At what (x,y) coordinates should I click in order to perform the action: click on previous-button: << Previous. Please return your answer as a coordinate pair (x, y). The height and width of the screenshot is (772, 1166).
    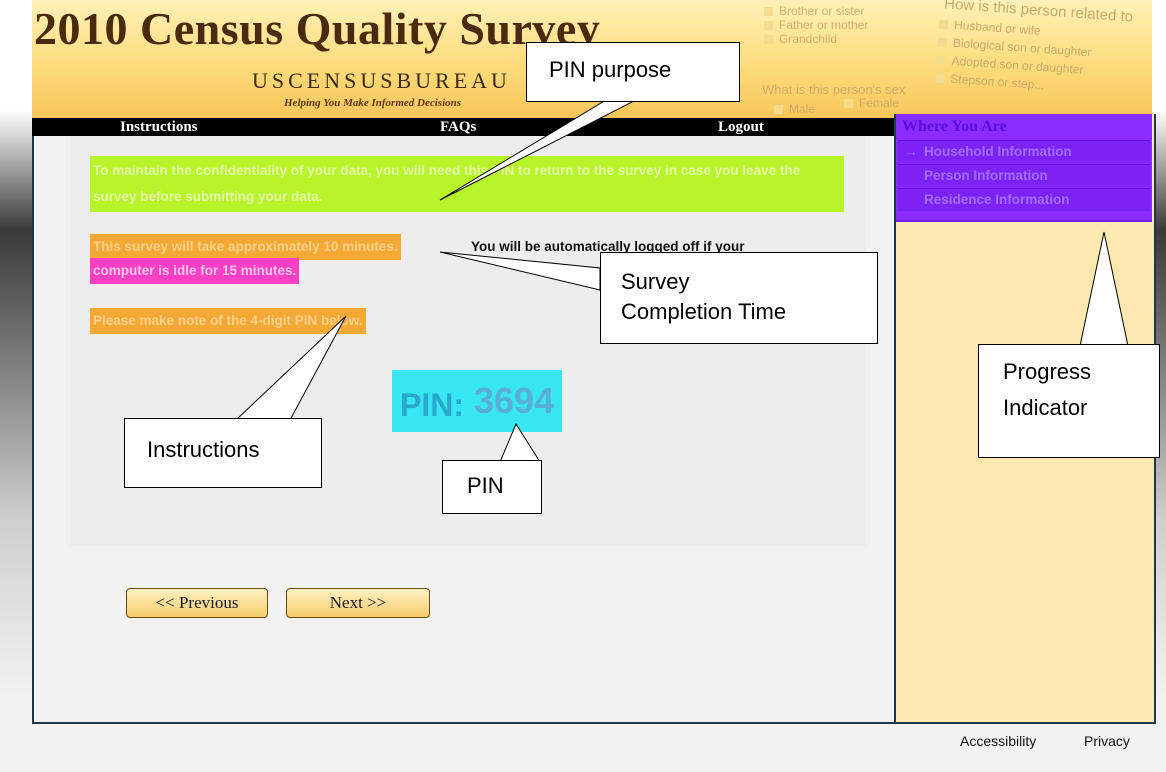
    Looking at the image, I should click on (197, 603).